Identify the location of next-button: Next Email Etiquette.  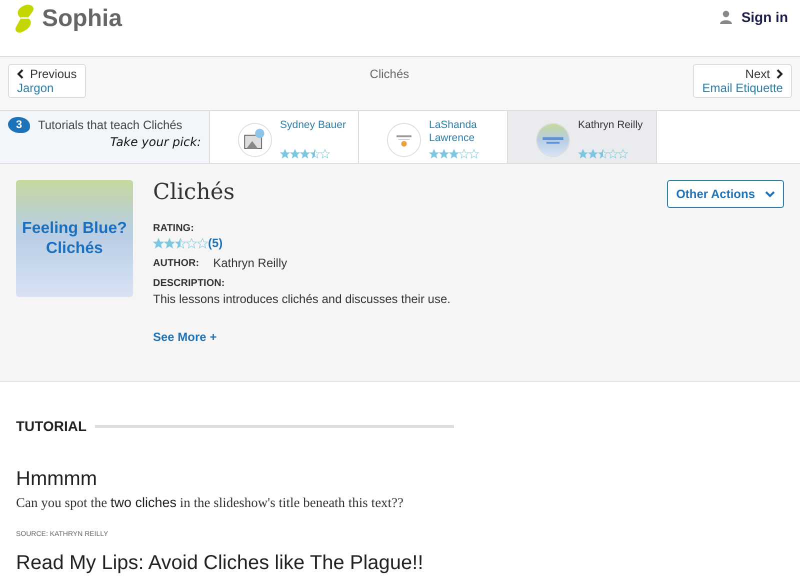
(742, 81).